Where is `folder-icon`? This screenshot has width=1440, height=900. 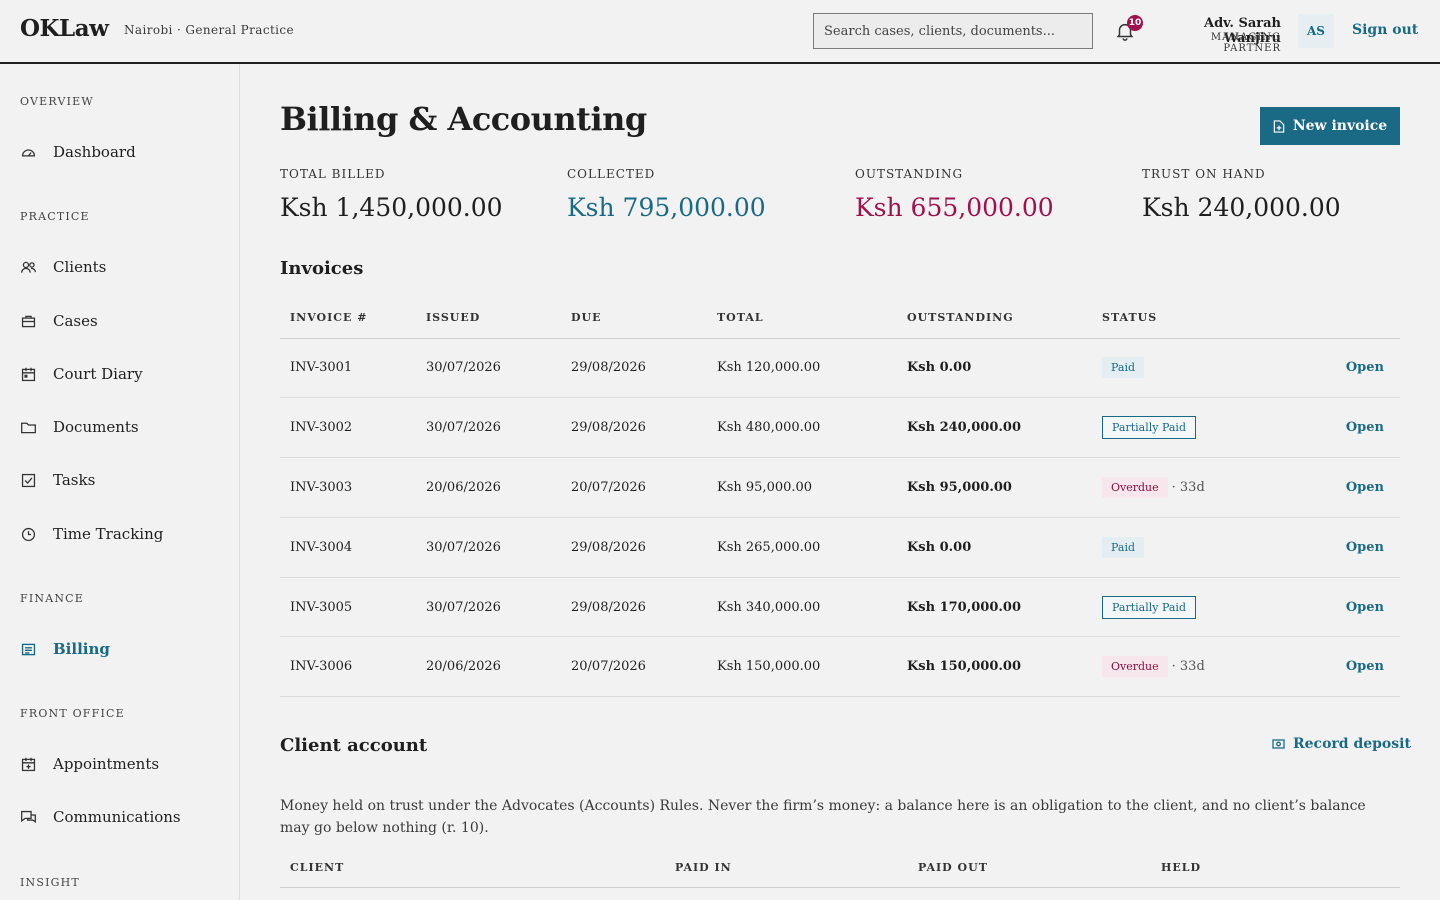
folder-icon is located at coordinates (28, 427).